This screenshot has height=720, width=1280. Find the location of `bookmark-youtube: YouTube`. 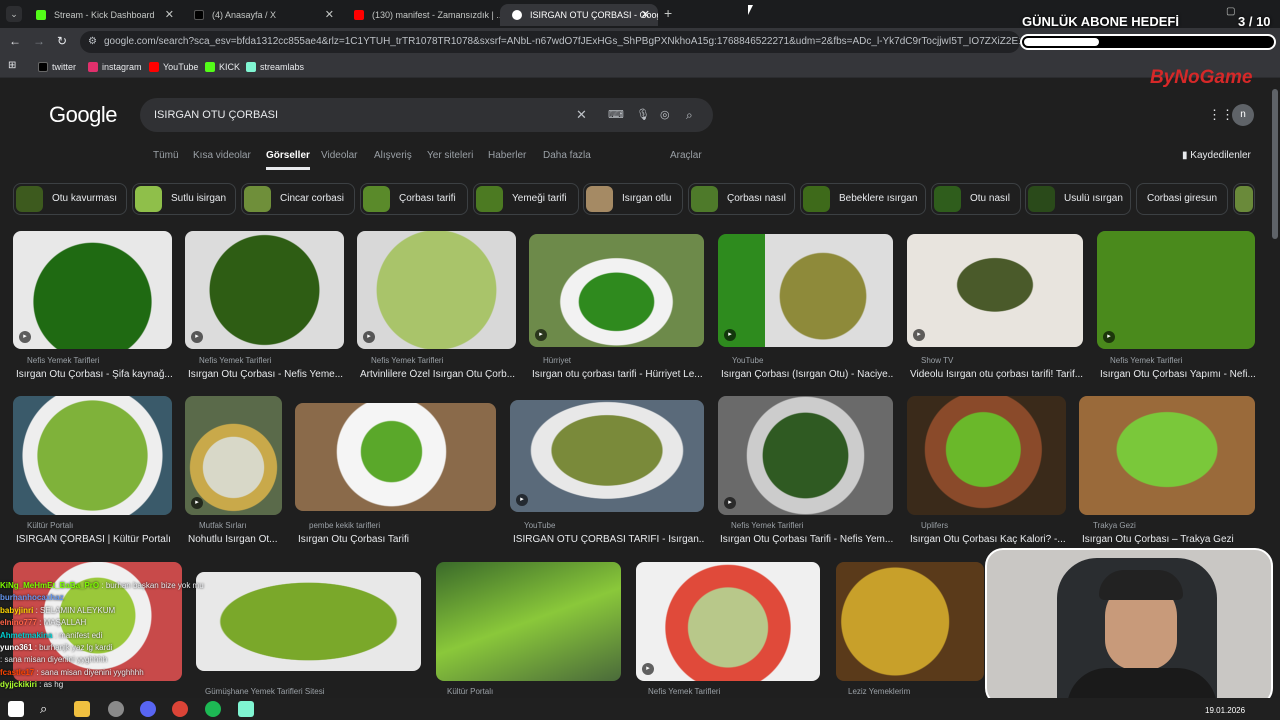

bookmark-youtube: YouTube is located at coordinates (173, 67).